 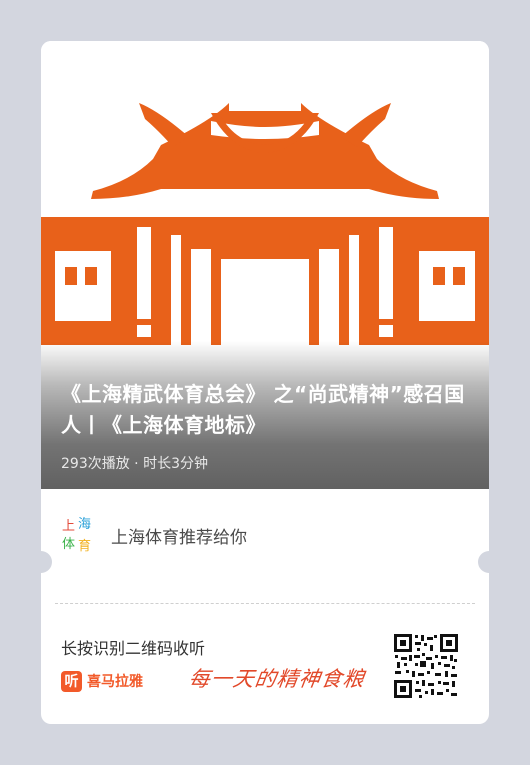 I want to click on brand-name: 喜马拉雅, so click(x=115, y=682).